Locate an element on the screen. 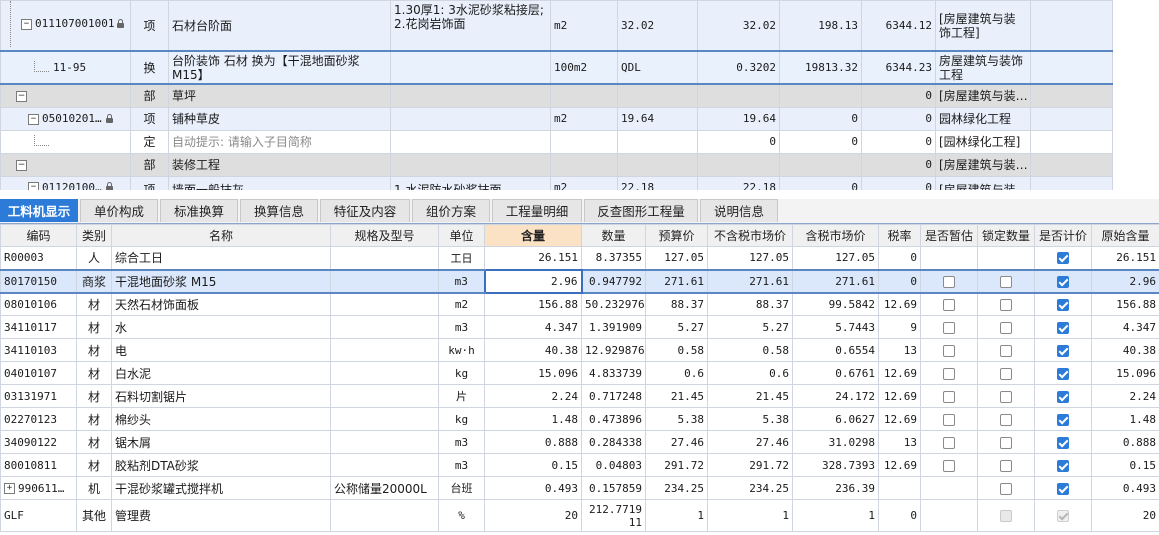 This screenshot has width=1159, height=535. cell-content: 2.24 is located at coordinates (533, 396).